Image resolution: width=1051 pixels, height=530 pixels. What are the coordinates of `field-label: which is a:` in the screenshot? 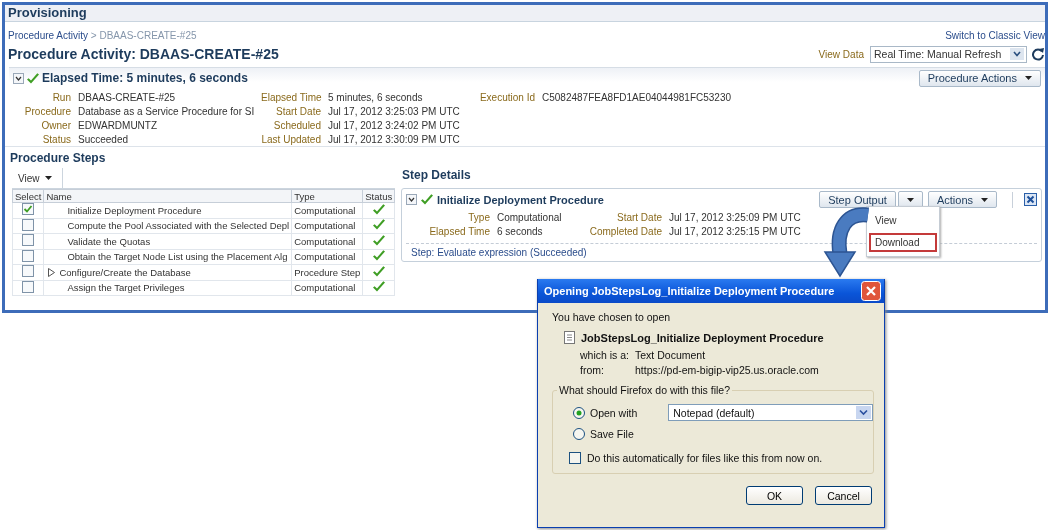 It's located at (605, 355).